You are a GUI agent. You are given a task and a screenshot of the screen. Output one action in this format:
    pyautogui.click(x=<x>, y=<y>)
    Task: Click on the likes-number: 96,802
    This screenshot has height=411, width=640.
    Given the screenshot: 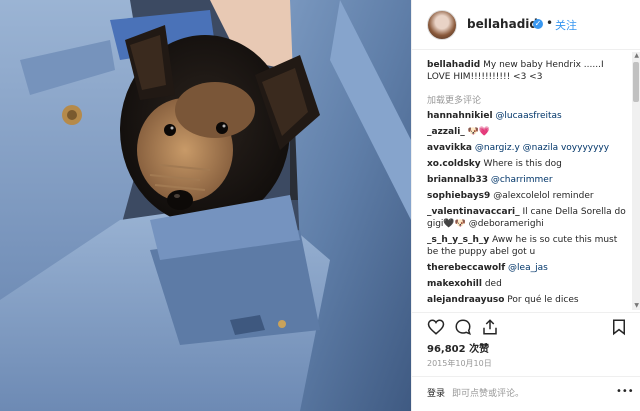 What is the action you would take?
    pyautogui.click(x=446, y=349)
    